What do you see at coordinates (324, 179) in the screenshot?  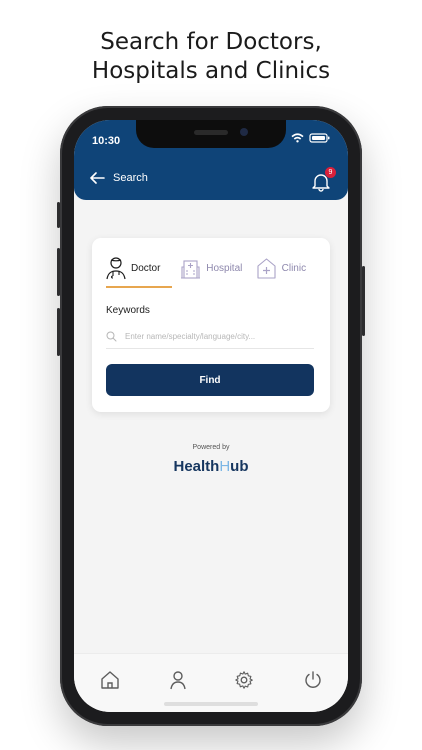 I see `notifications-button: 9` at bounding box center [324, 179].